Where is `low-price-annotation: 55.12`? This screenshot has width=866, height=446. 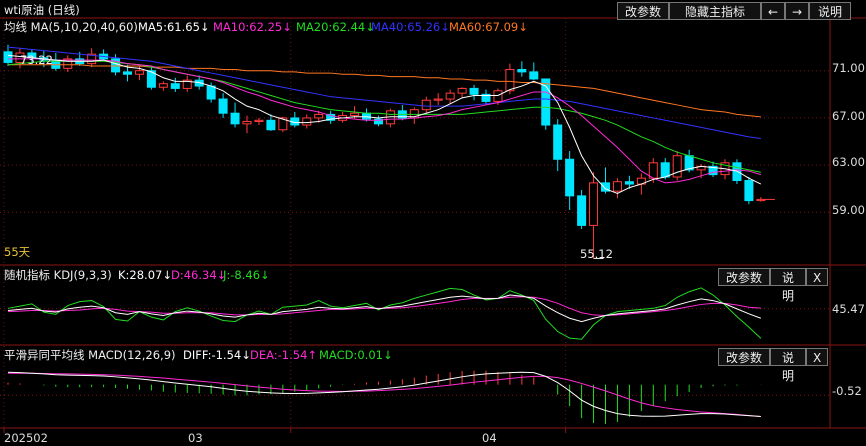 low-price-annotation: 55.12 is located at coordinates (596, 254).